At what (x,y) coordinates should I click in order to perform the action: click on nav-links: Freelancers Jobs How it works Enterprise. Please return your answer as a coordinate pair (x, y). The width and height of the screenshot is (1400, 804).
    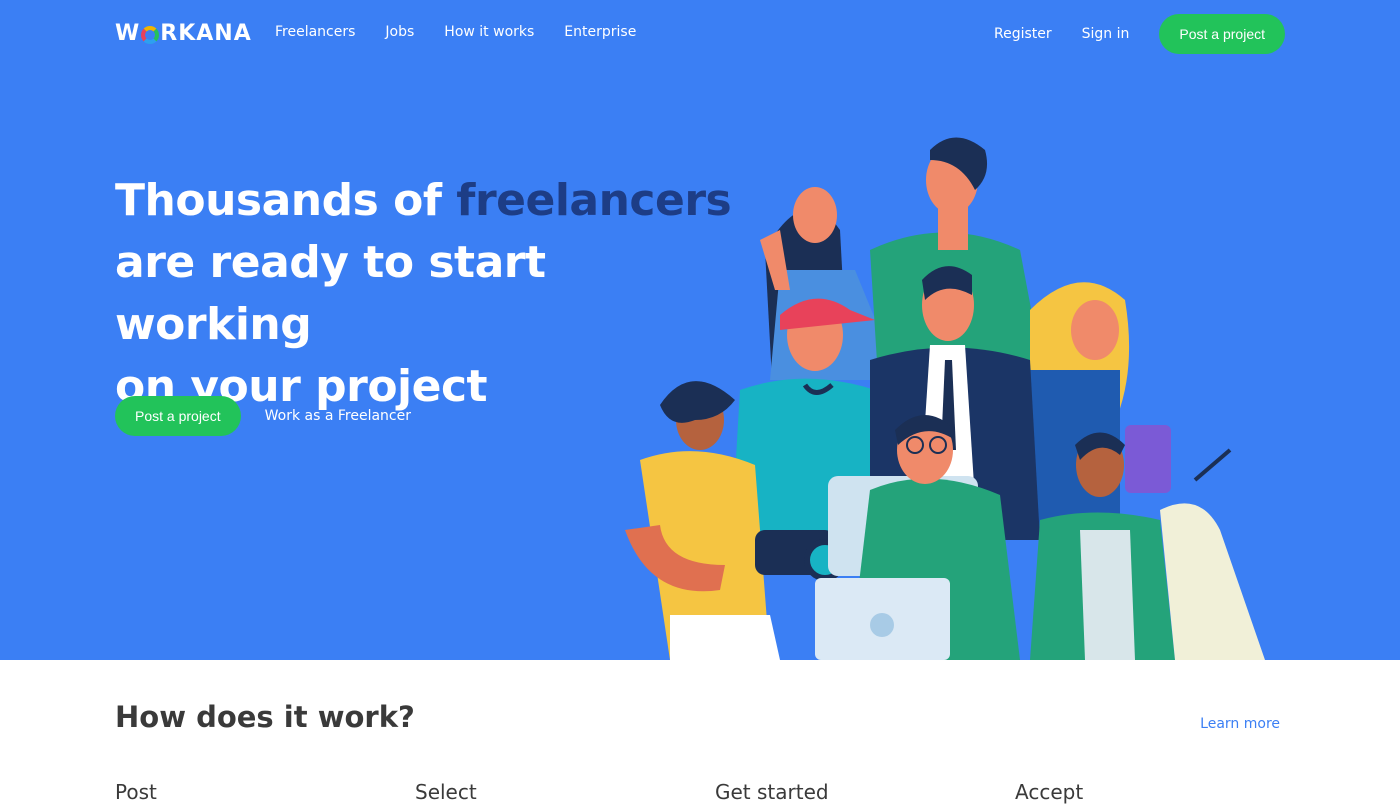
    Looking at the image, I should click on (455, 32).